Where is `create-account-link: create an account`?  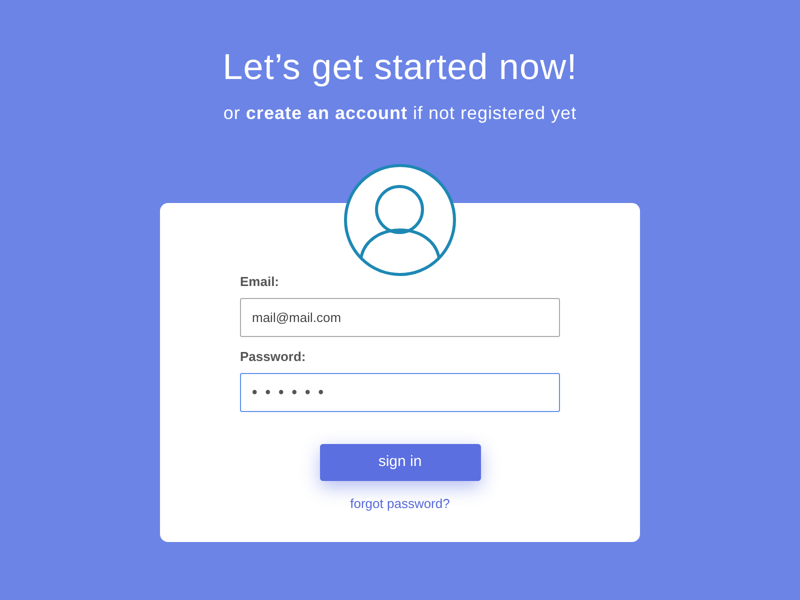 create-account-link: create an account is located at coordinates (327, 113).